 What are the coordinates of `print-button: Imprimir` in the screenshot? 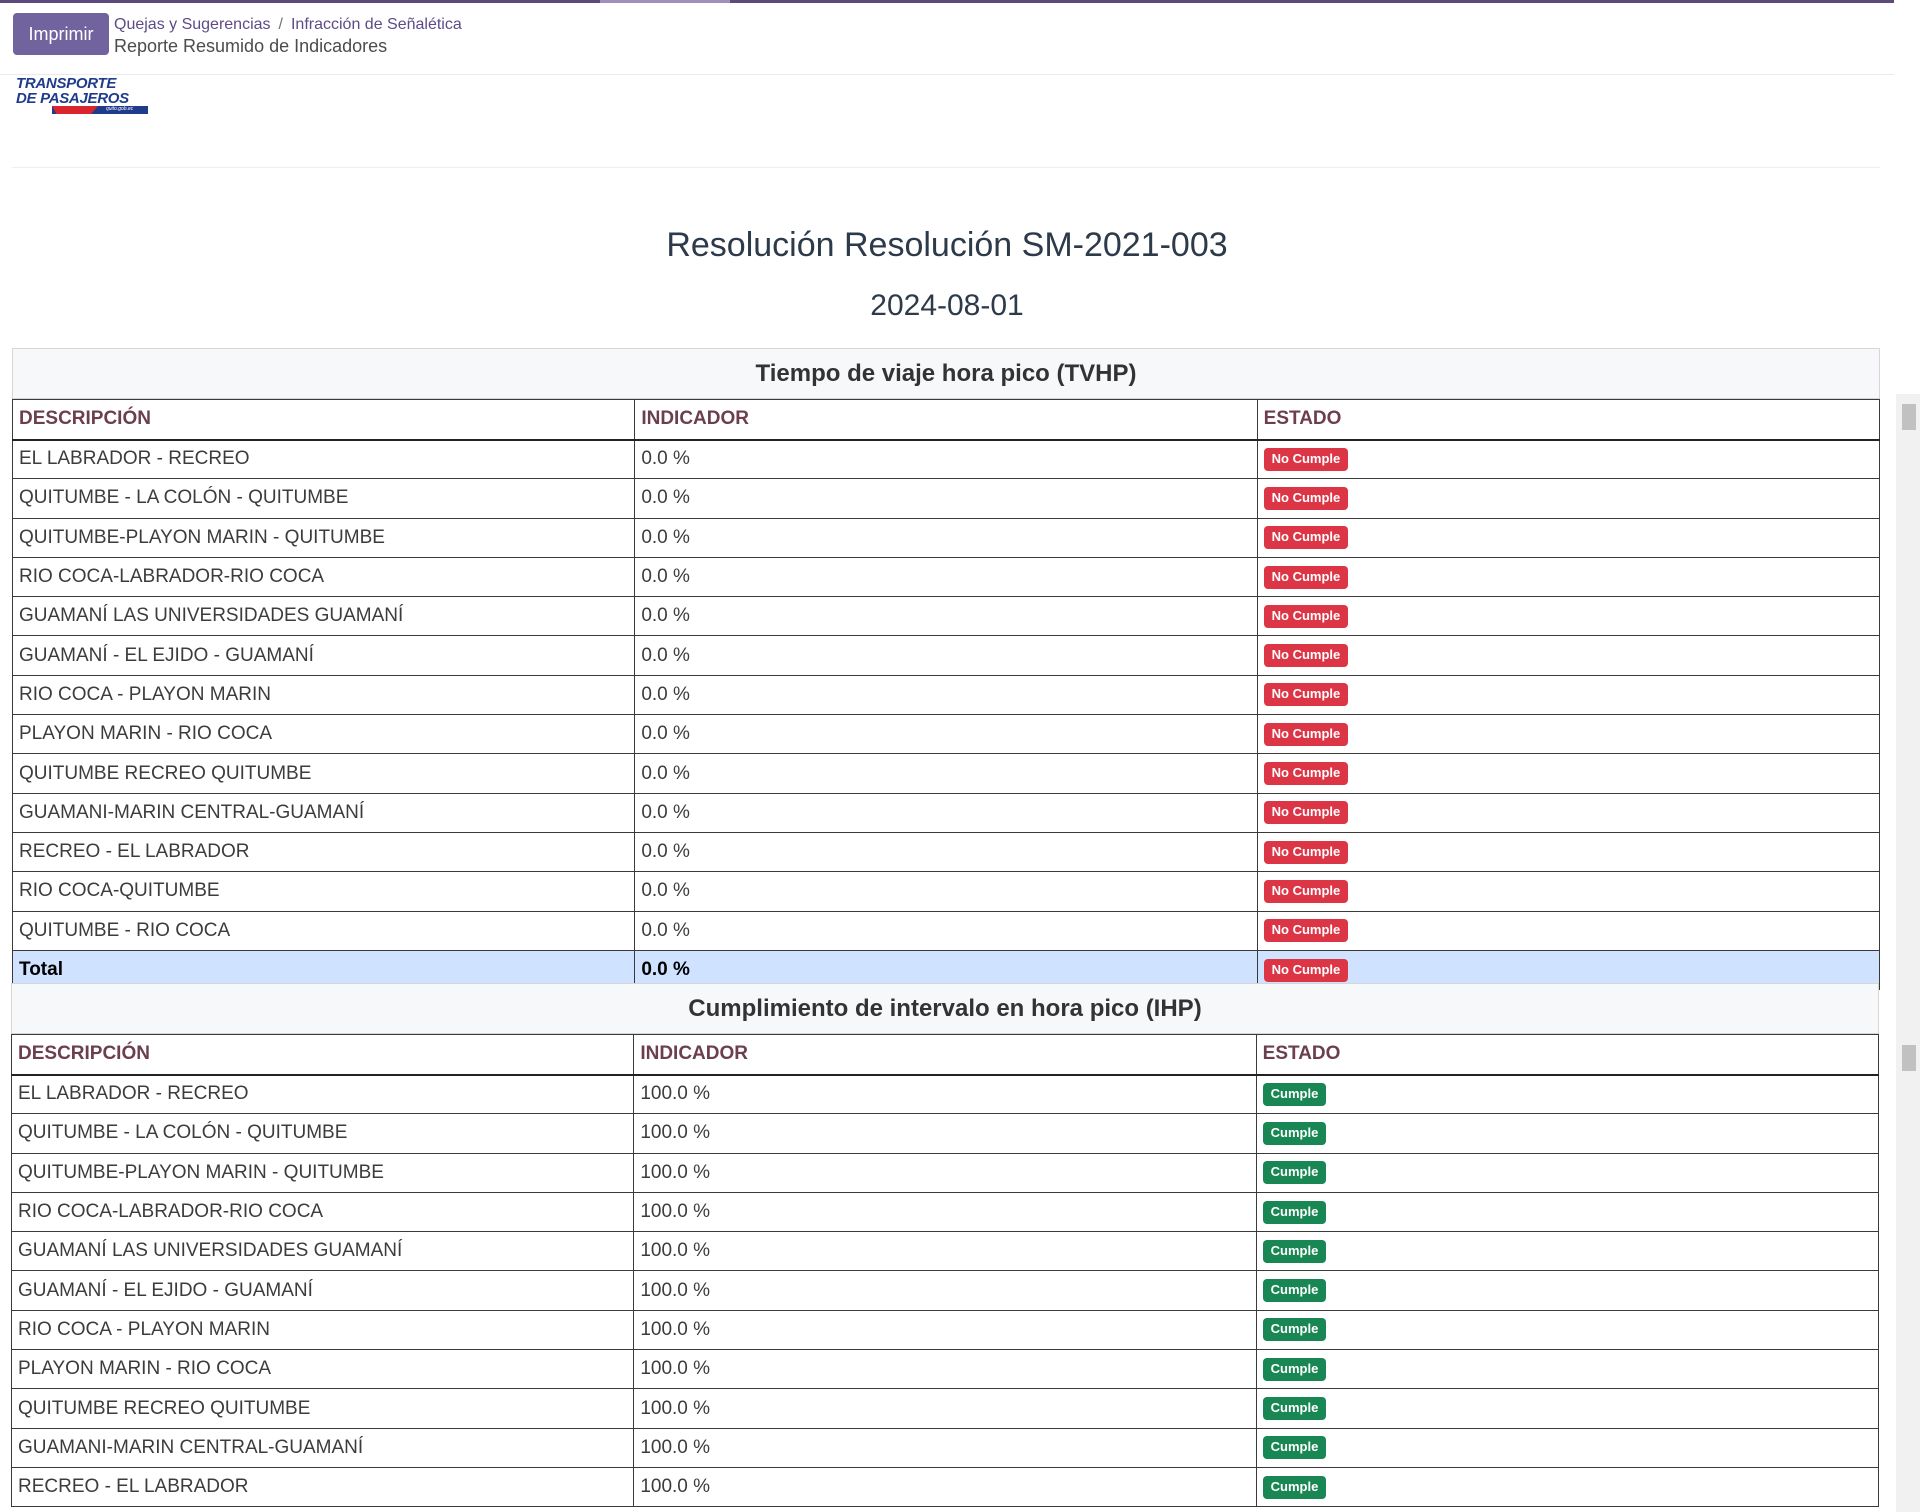 It's located at (61, 34).